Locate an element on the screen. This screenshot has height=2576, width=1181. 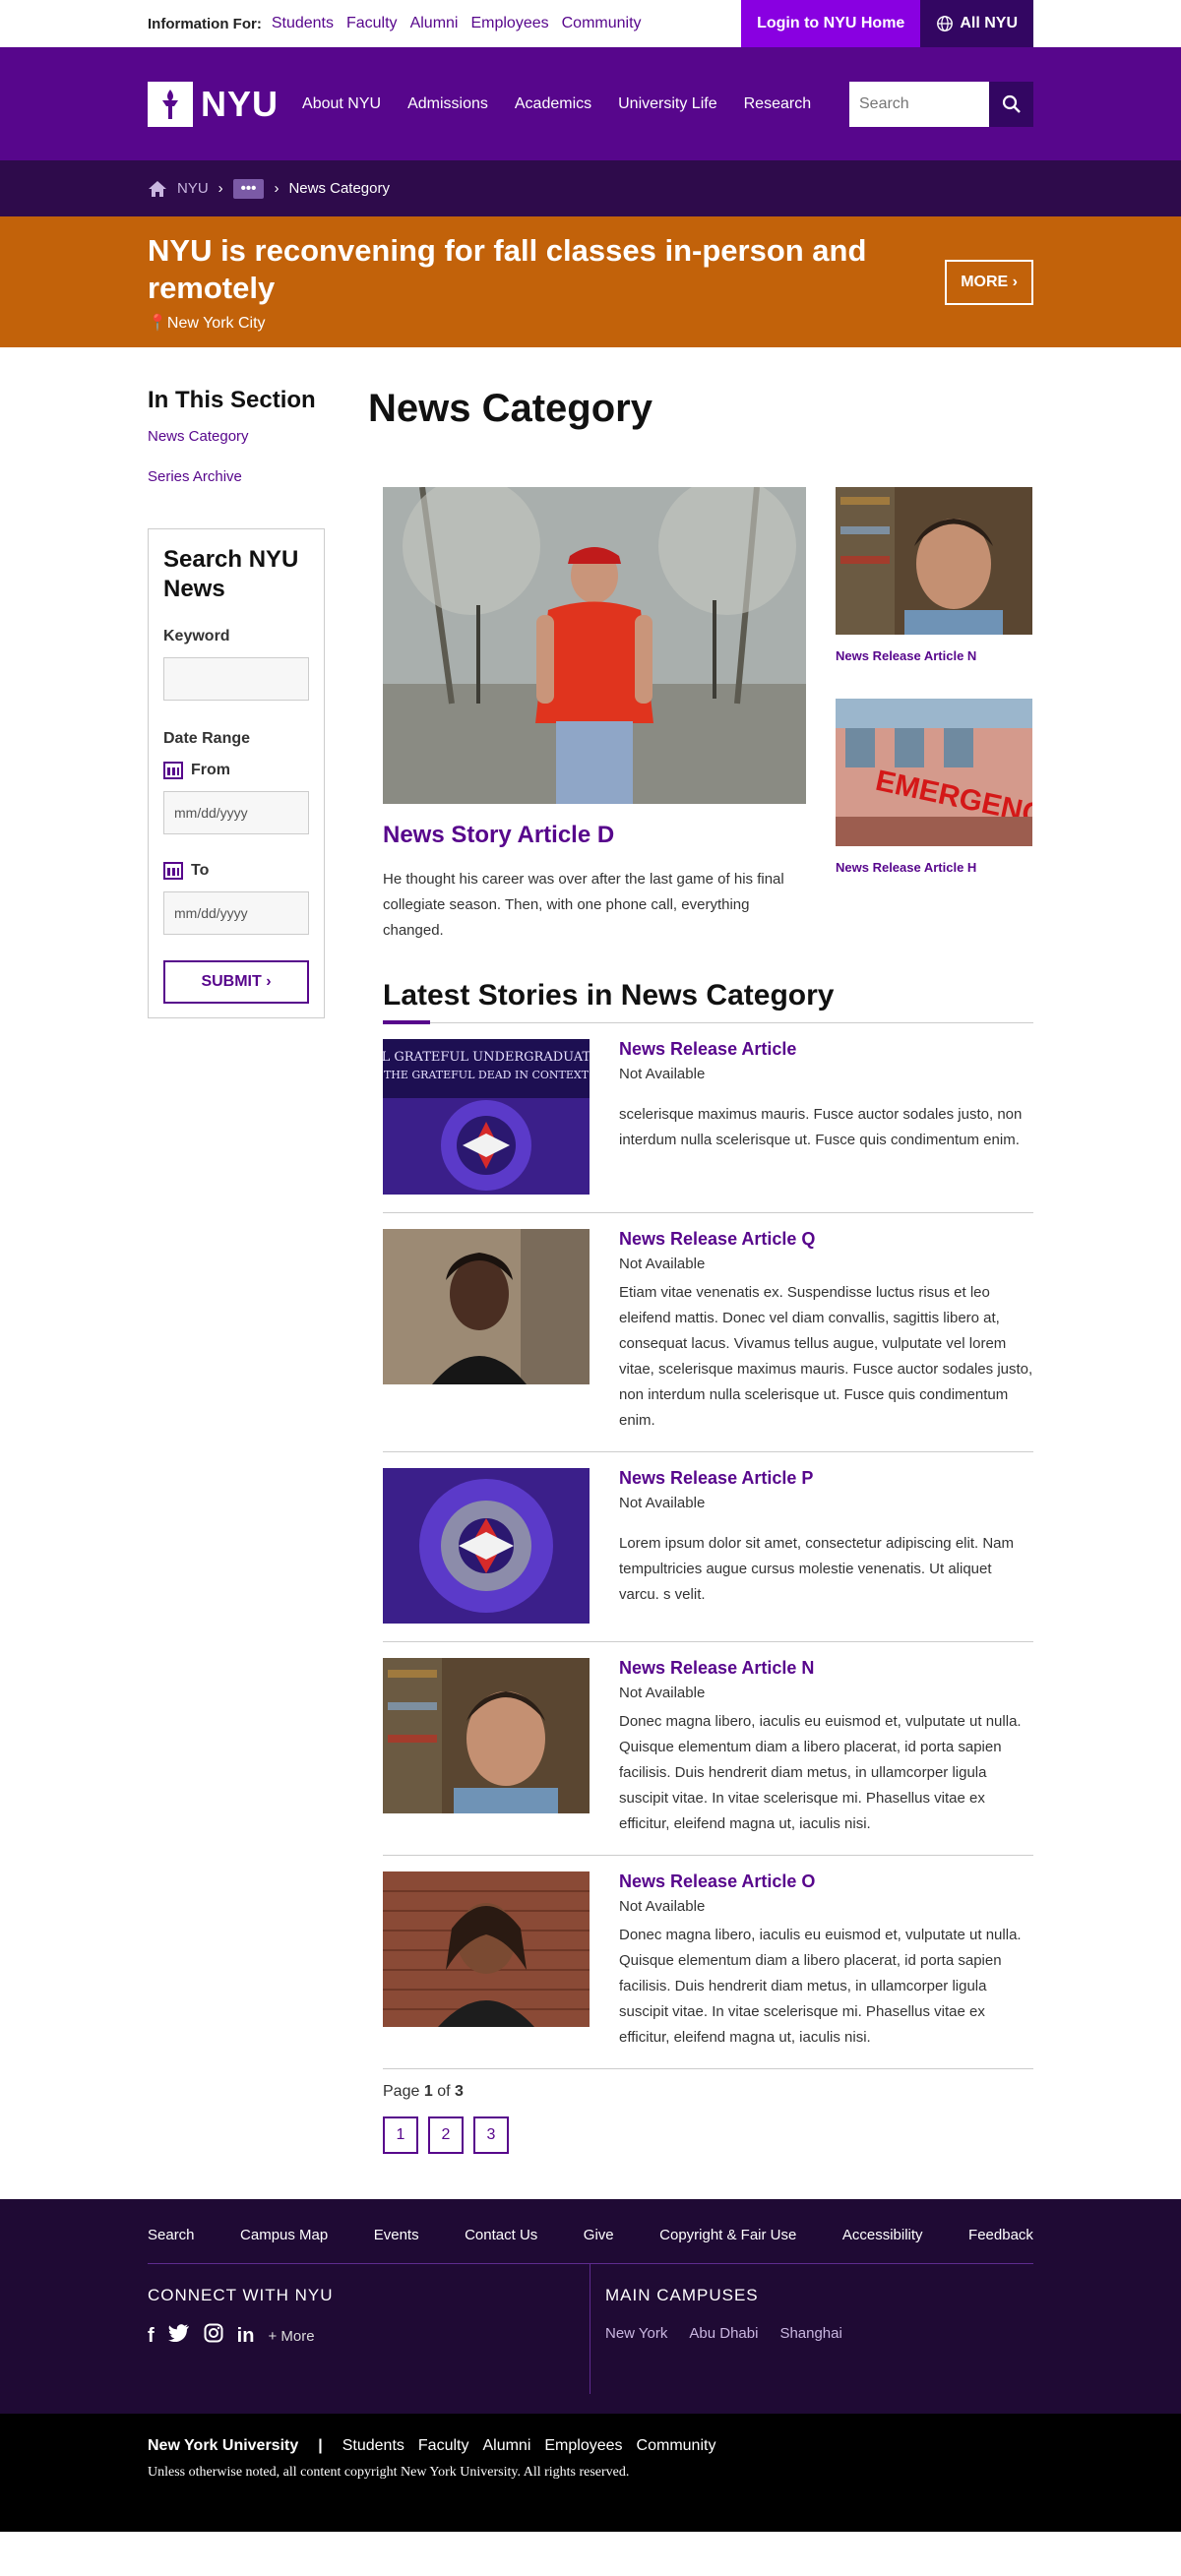
keyword-field is located at coordinates (236, 679).